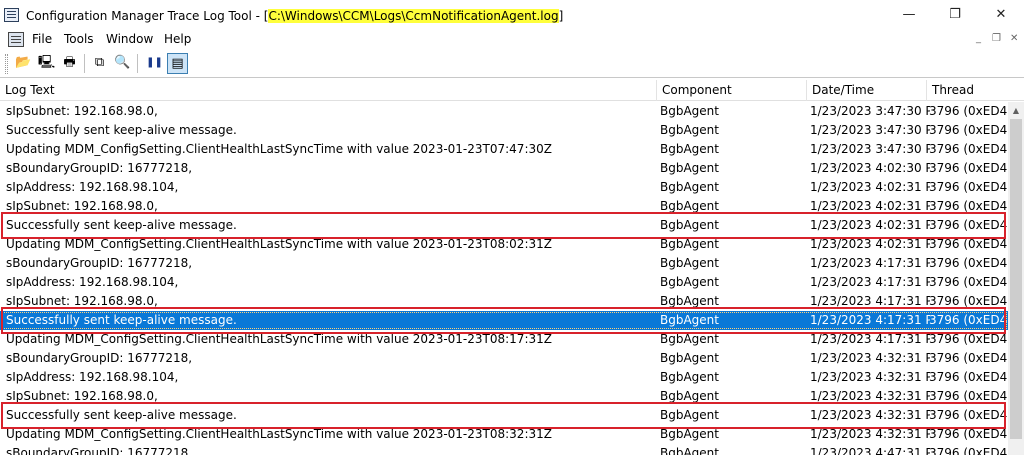 The image size is (1024, 455). I want to click on scrollbar-thumb, so click(1016, 279).